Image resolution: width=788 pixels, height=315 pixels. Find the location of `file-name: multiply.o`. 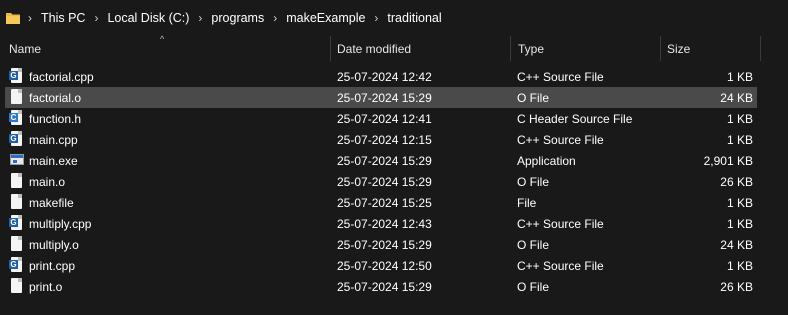

file-name: multiply.o is located at coordinates (54, 244).